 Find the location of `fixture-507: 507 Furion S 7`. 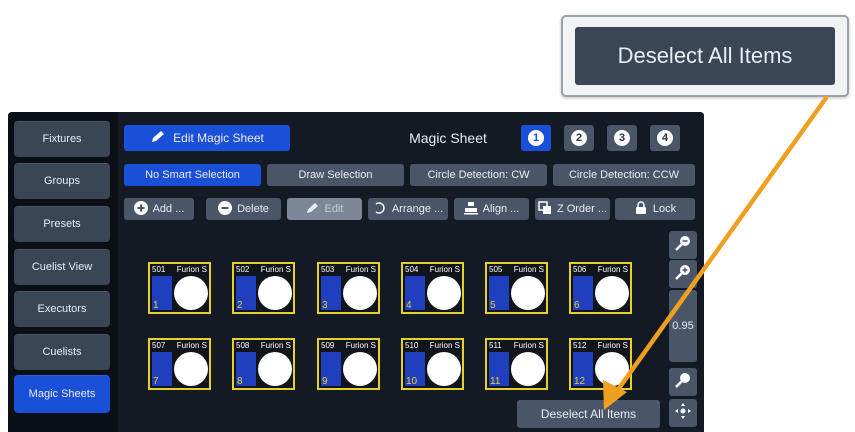

fixture-507: 507 Furion S 7 is located at coordinates (179, 364).